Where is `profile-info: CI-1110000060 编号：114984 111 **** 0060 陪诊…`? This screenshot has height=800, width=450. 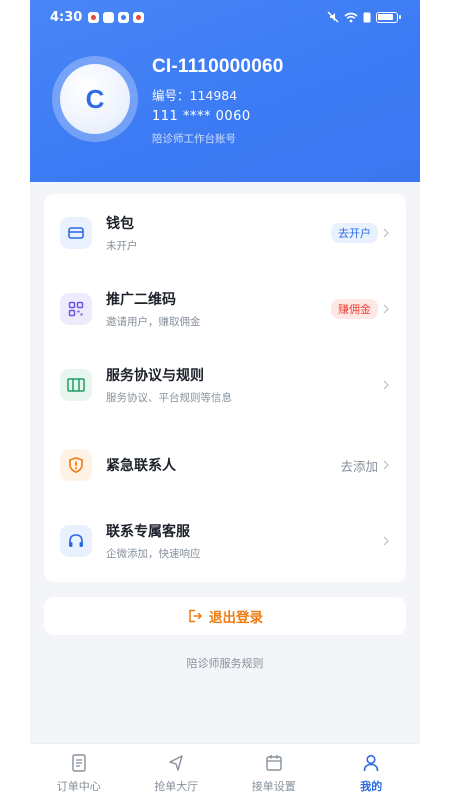 profile-info: CI-1110000060 编号：114984 111 **** 0060 陪诊… is located at coordinates (218, 101).